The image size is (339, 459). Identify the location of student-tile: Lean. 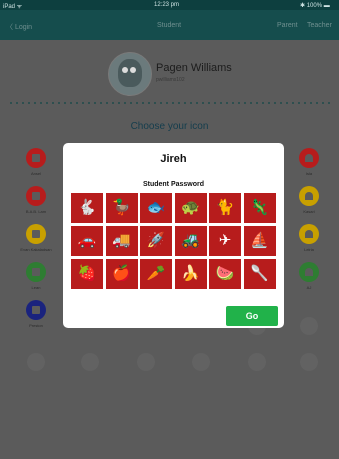
(36, 276).